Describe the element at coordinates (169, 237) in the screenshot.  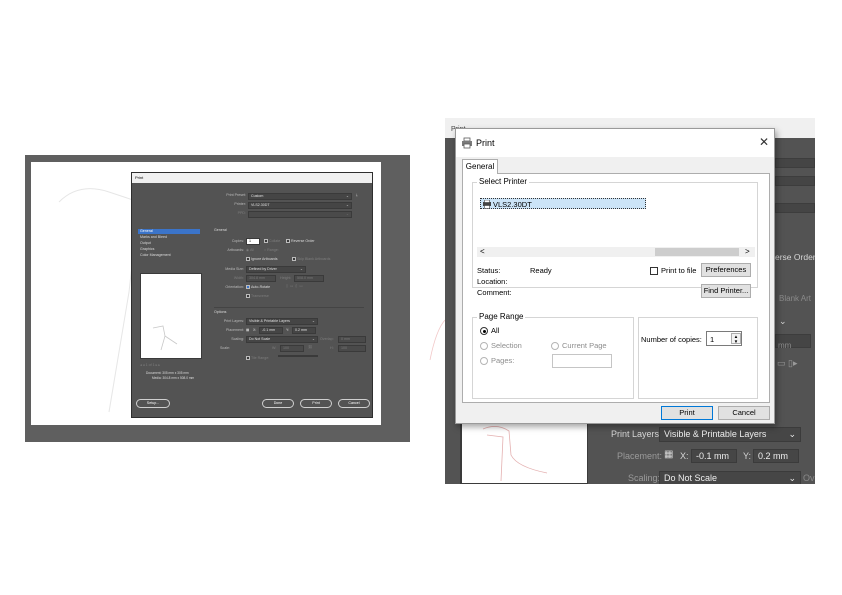
I see `nav-item-marks-and-bleed: Marks and Bleed` at that location.